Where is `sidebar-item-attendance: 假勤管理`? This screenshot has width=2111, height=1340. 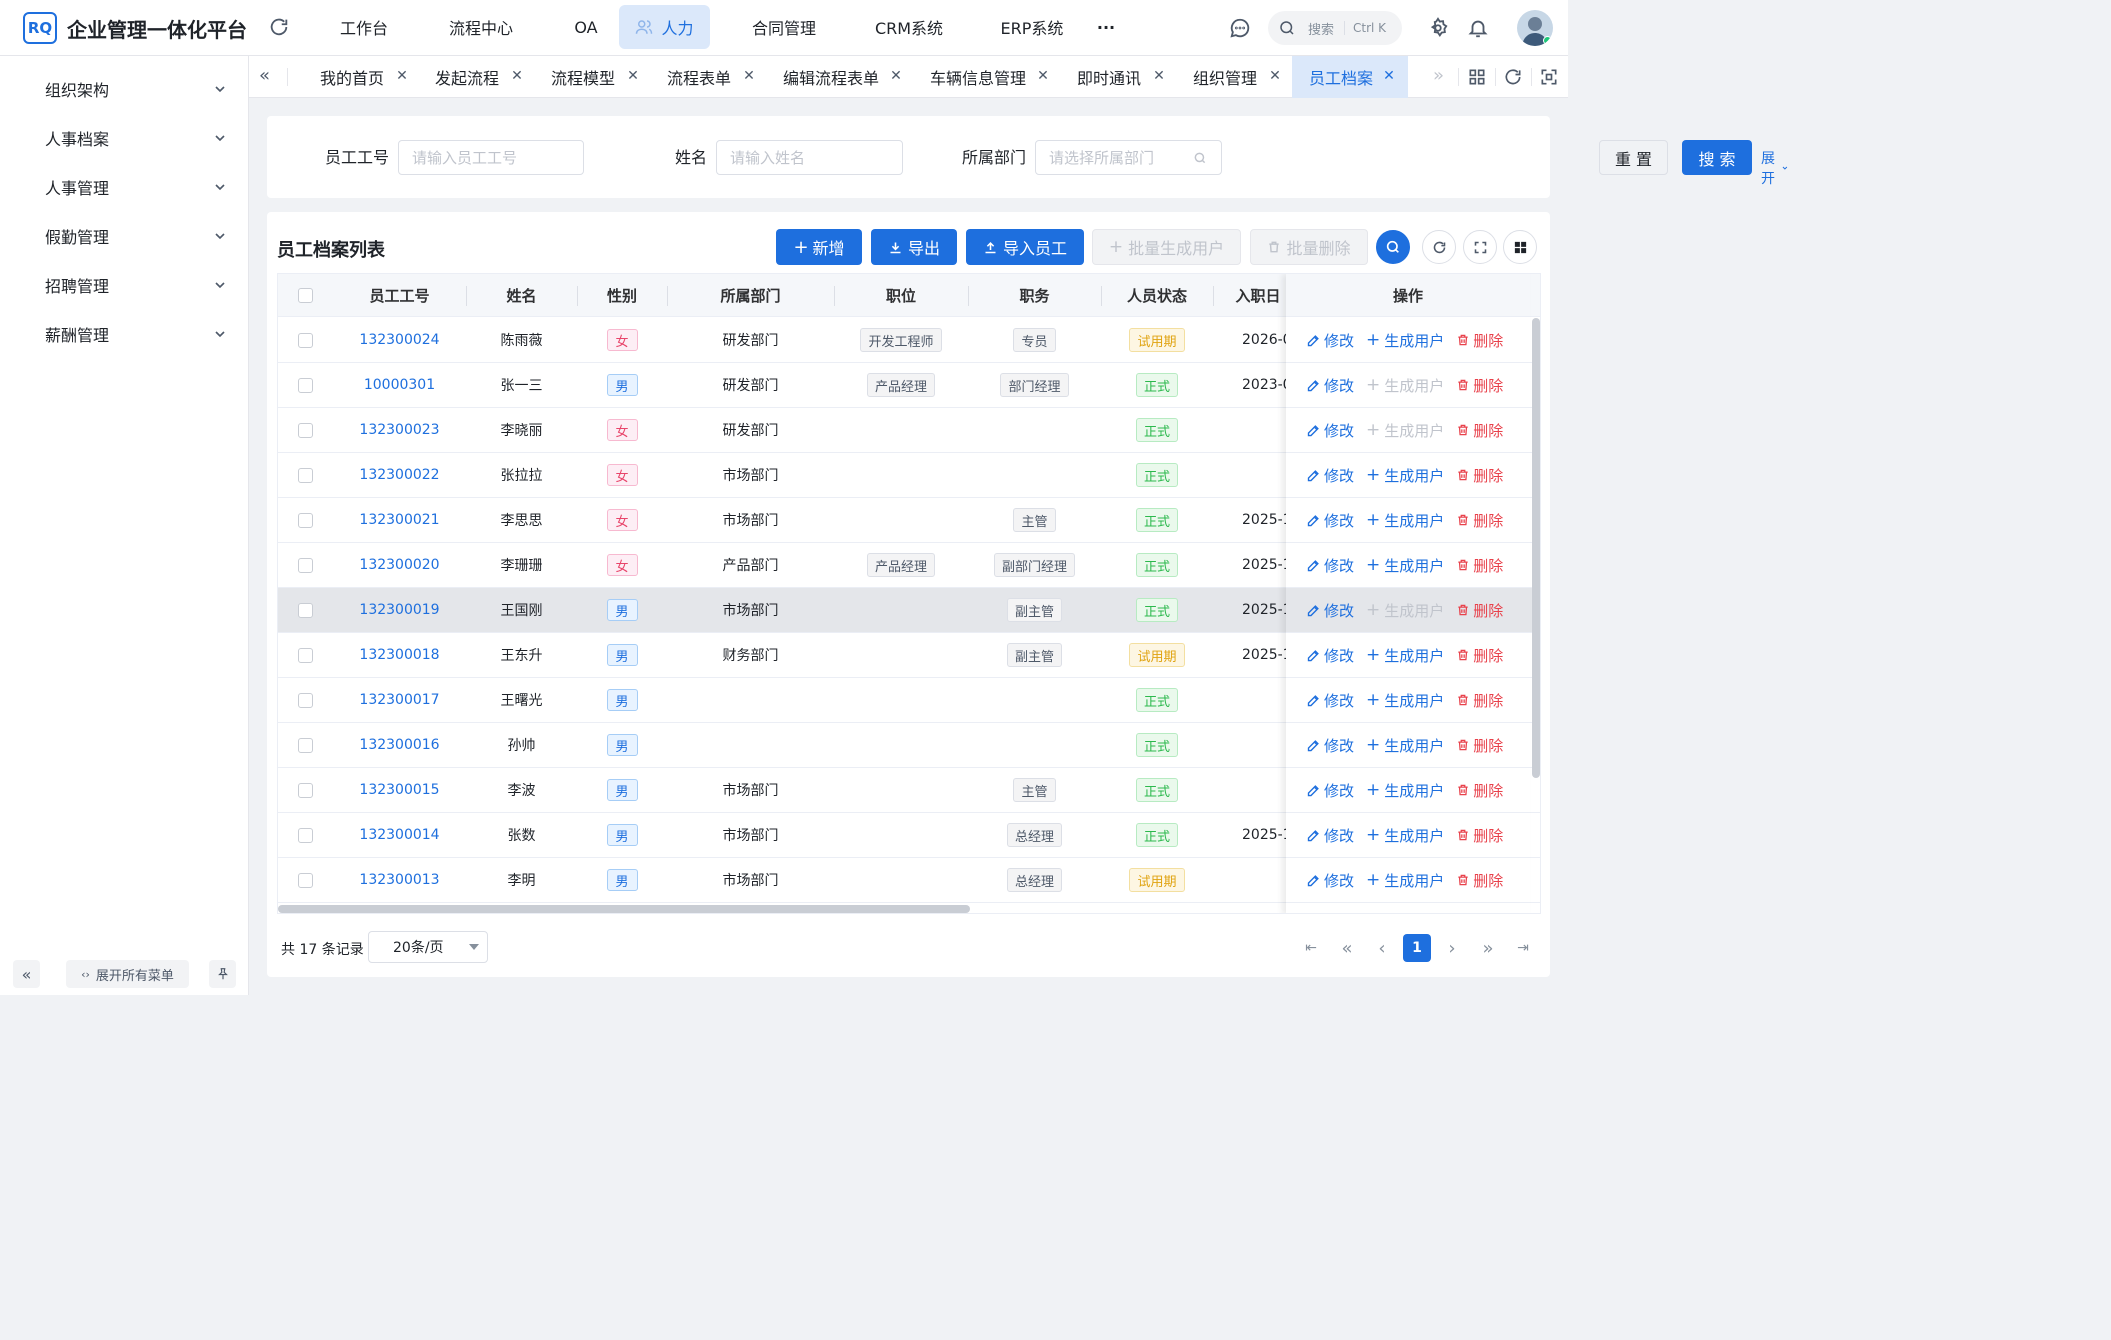
sidebar-item-attendance: 假勤管理 is located at coordinates (124, 235).